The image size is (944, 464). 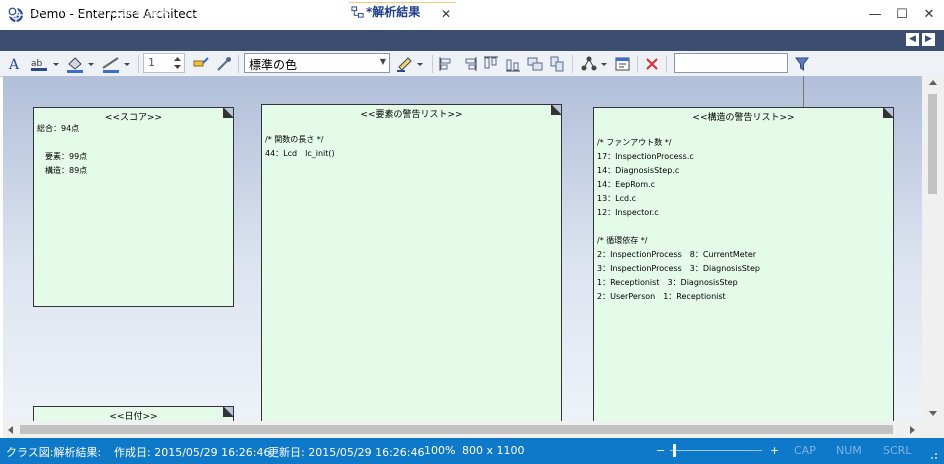 What do you see at coordinates (716, 450) in the screenshot?
I see `zoom-slider-track` at bounding box center [716, 450].